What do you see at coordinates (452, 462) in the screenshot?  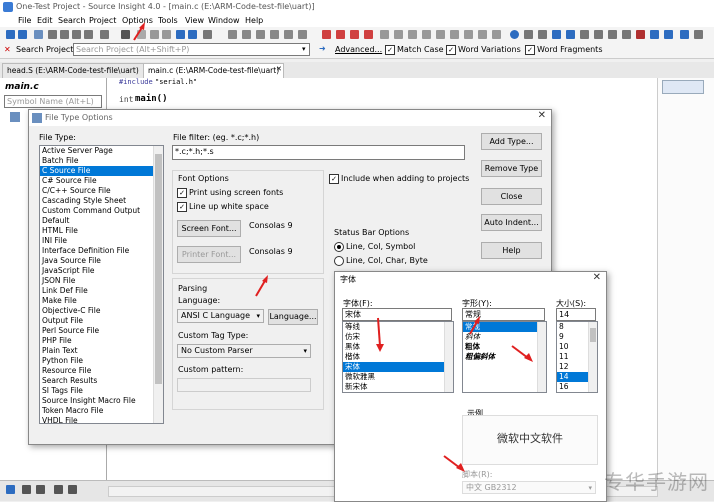 I see `arrow-script` at bounding box center [452, 462].